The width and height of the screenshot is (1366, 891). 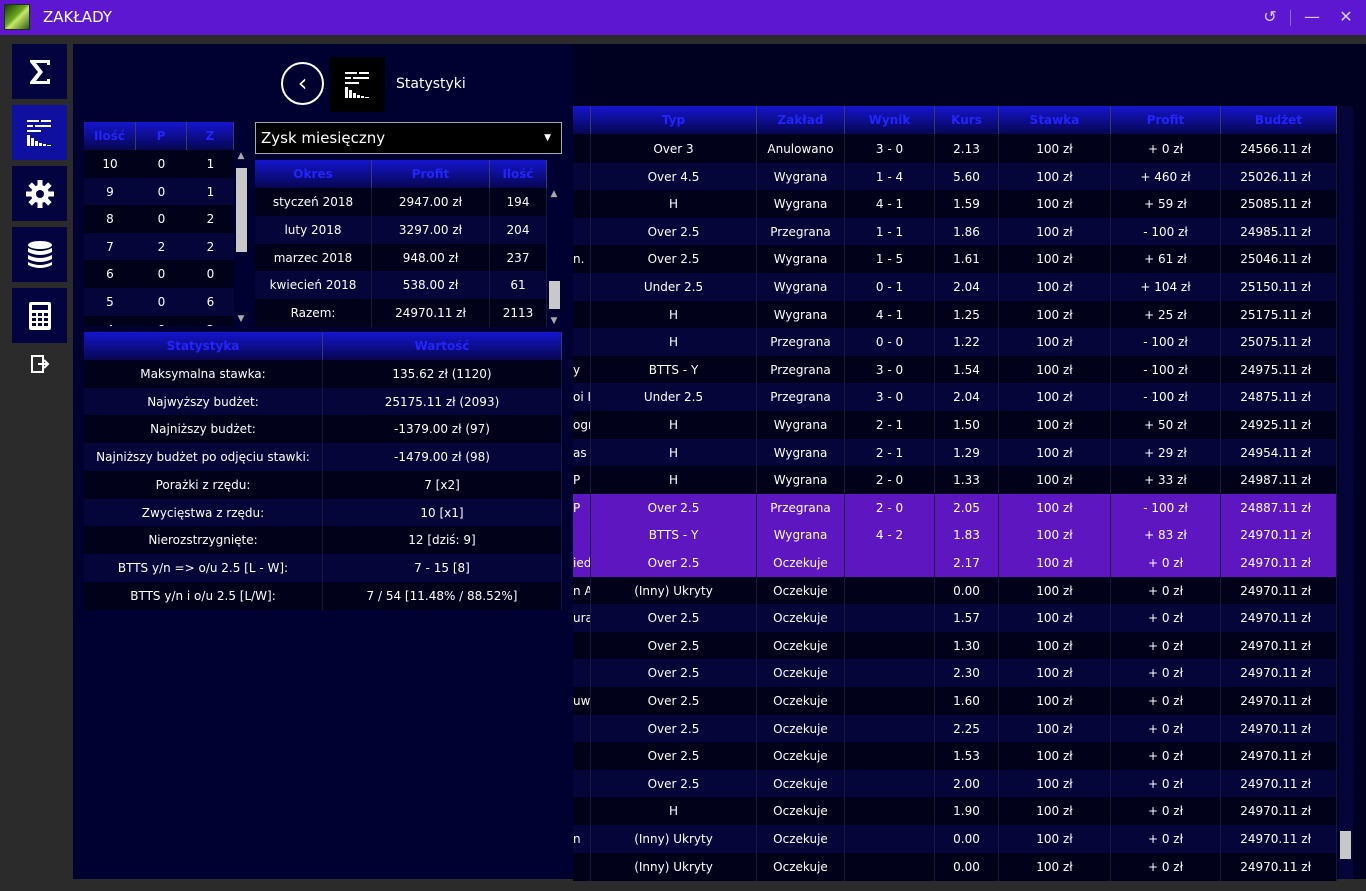 I want to click on column-header-1: P, so click(x=161, y=136).